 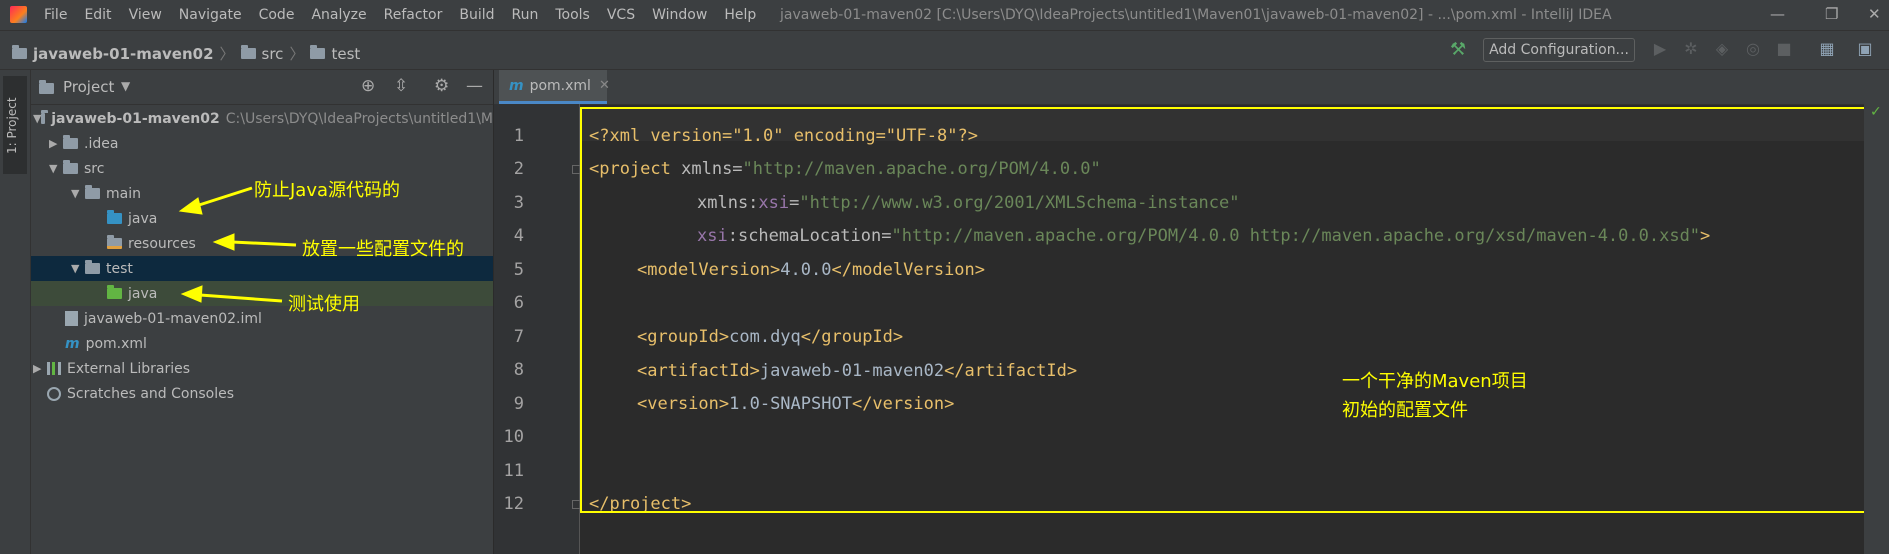 I want to click on arrow-resources-note, so click(x=264, y=243).